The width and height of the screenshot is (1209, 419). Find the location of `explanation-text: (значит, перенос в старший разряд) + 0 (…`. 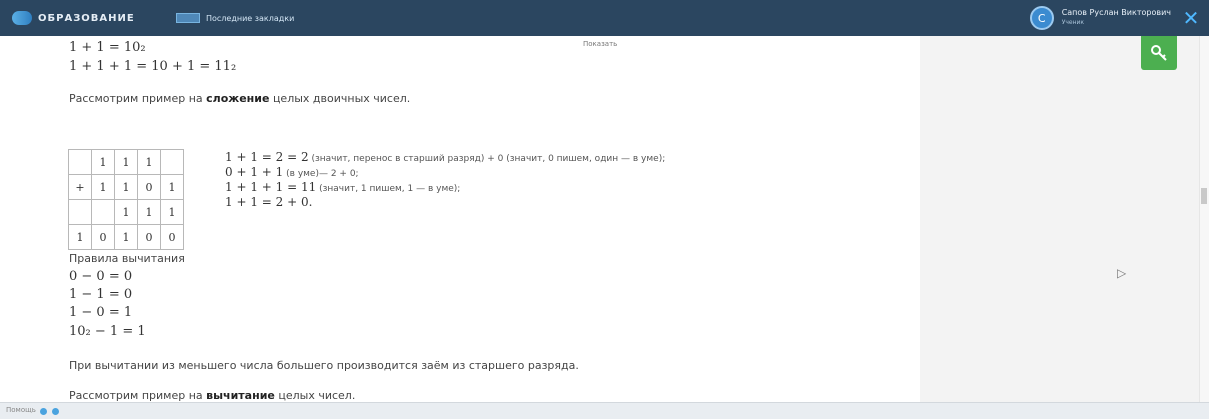

explanation-text: (значит, перенос в старший разряд) + 0 (… is located at coordinates (487, 159).